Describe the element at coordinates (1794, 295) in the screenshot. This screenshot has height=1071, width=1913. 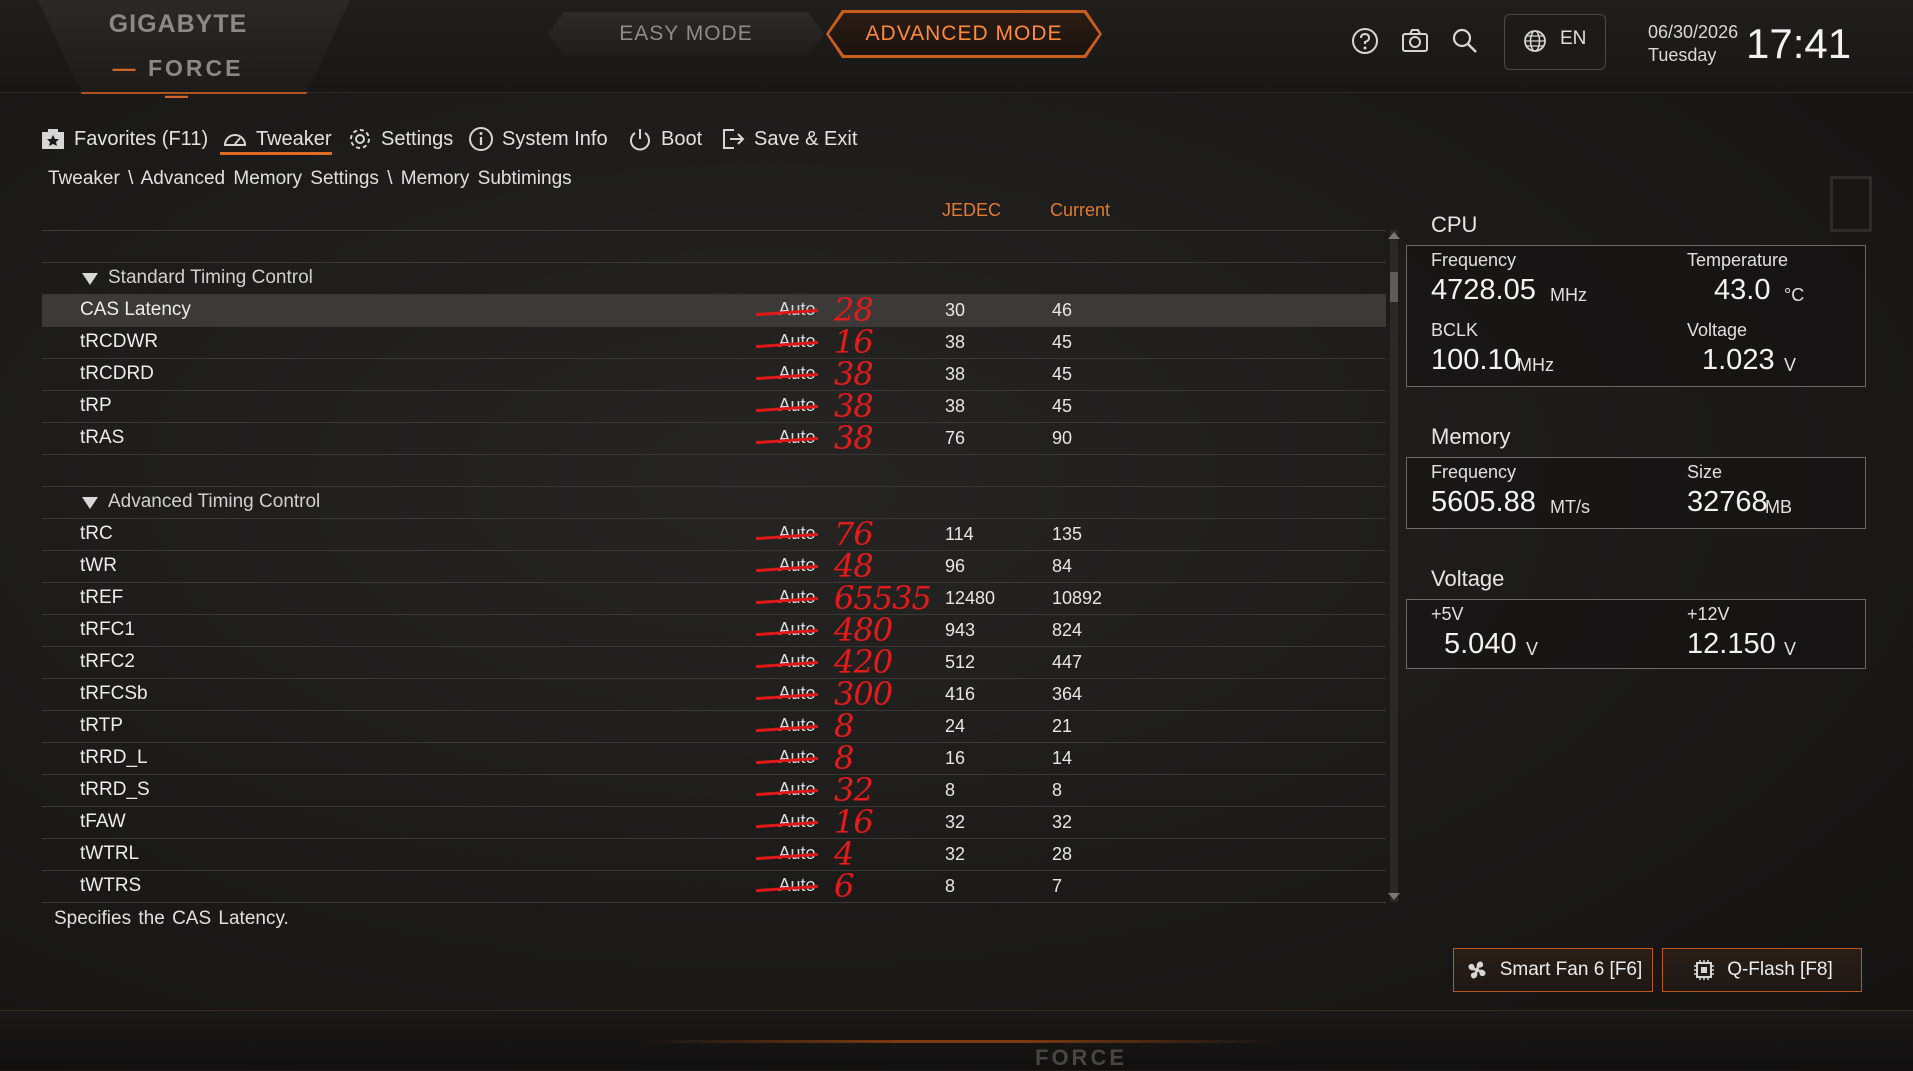
I see `cpu-temperature-unit: °C` at that location.